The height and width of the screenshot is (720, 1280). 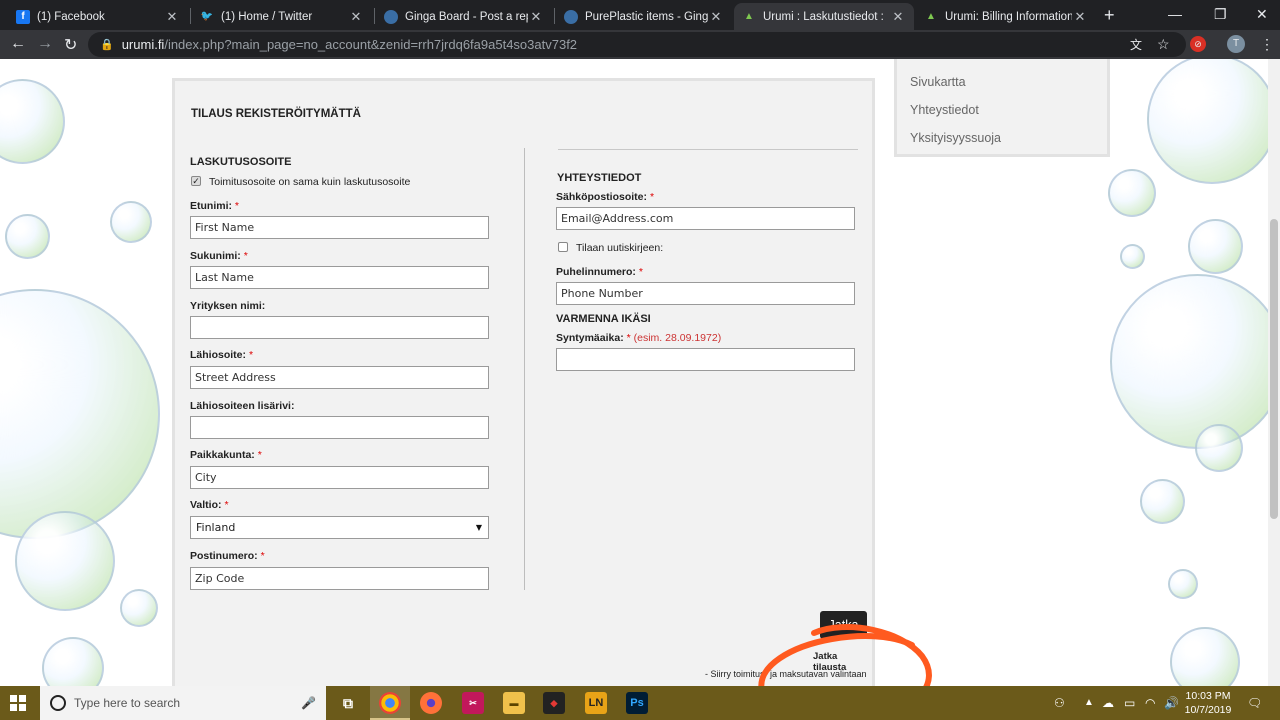 I want to click on file-explorer-icon: ▬, so click(x=514, y=703).